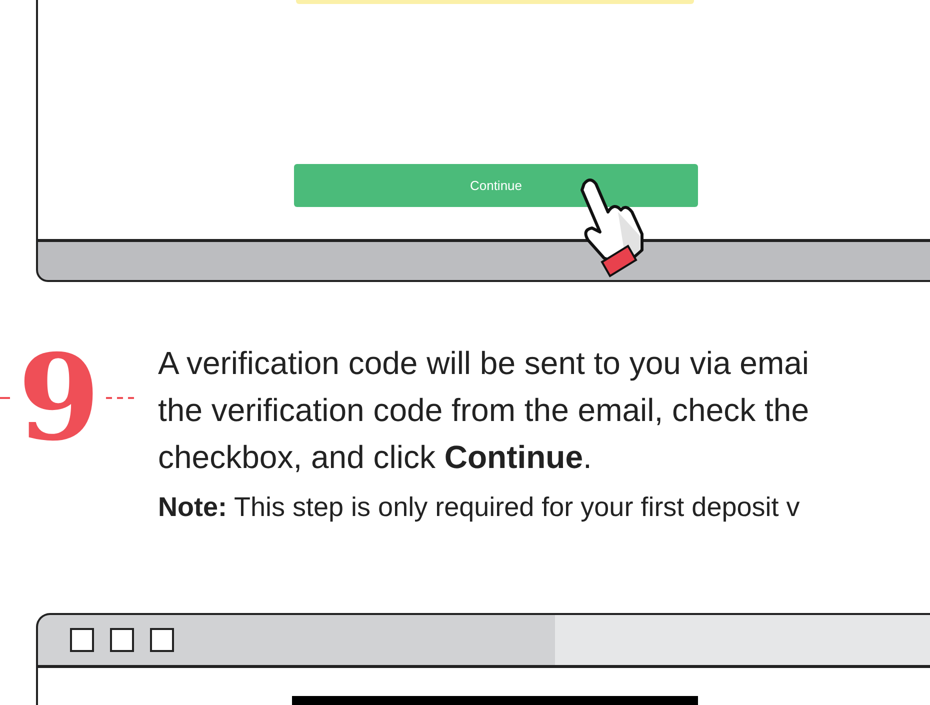 Image resolution: width=930 pixels, height=705 pixels. What do you see at coordinates (479, 507) in the screenshot?
I see `note-text: Note: This step is only required for your first deposit v` at bounding box center [479, 507].